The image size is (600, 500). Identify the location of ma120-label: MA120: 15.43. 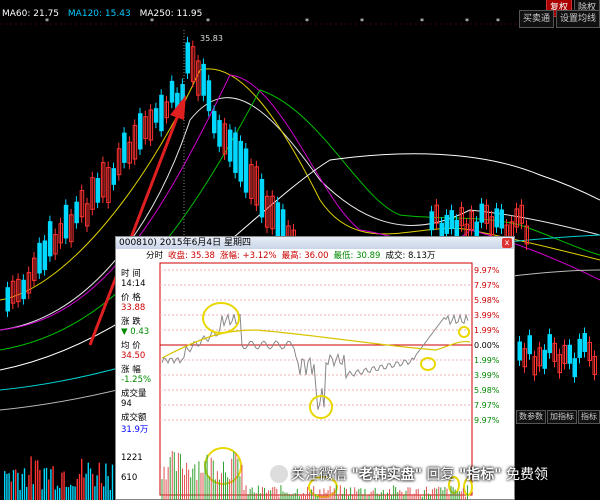
(99, 14).